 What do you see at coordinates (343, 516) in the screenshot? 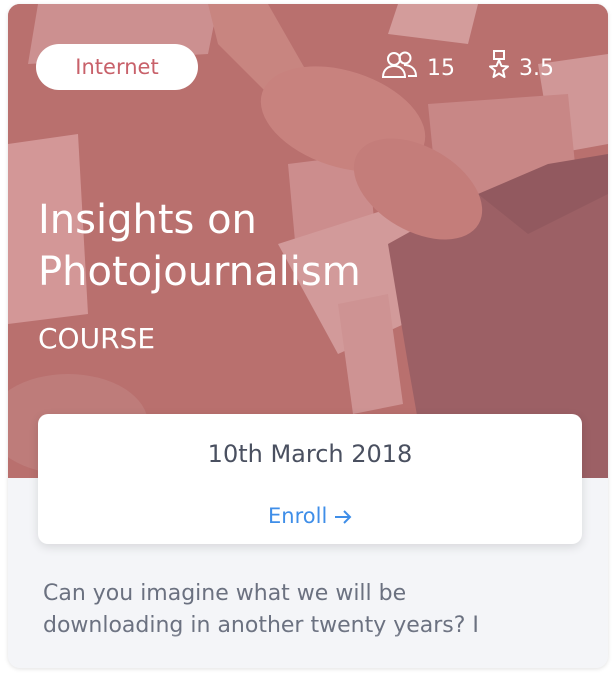
I see `arrow-right-icon` at bounding box center [343, 516].